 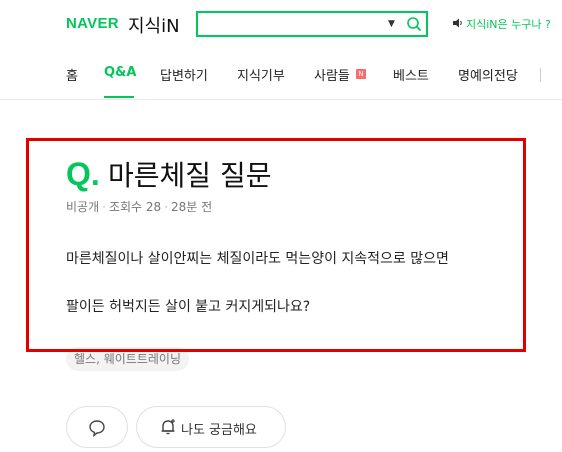 I want to click on post-time: 28분 전, so click(x=192, y=207).